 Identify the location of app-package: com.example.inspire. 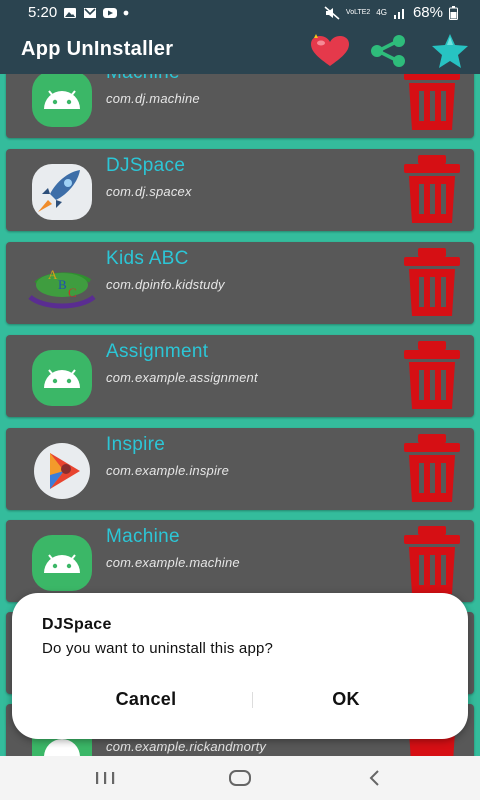
(168, 470).